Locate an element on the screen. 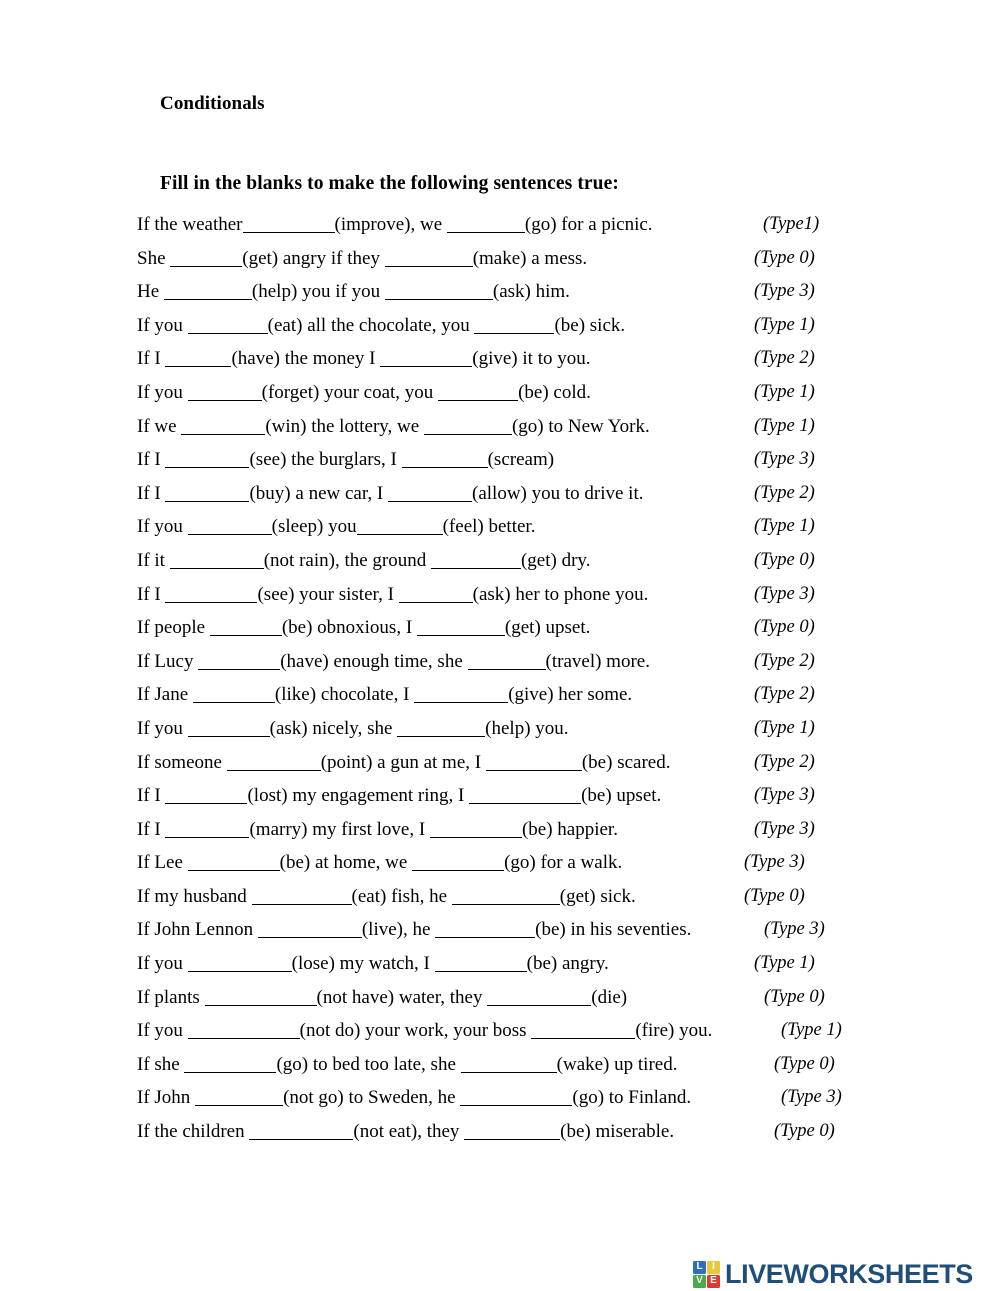  sentence-segment: (give) it to you. is located at coordinates (531, 359).